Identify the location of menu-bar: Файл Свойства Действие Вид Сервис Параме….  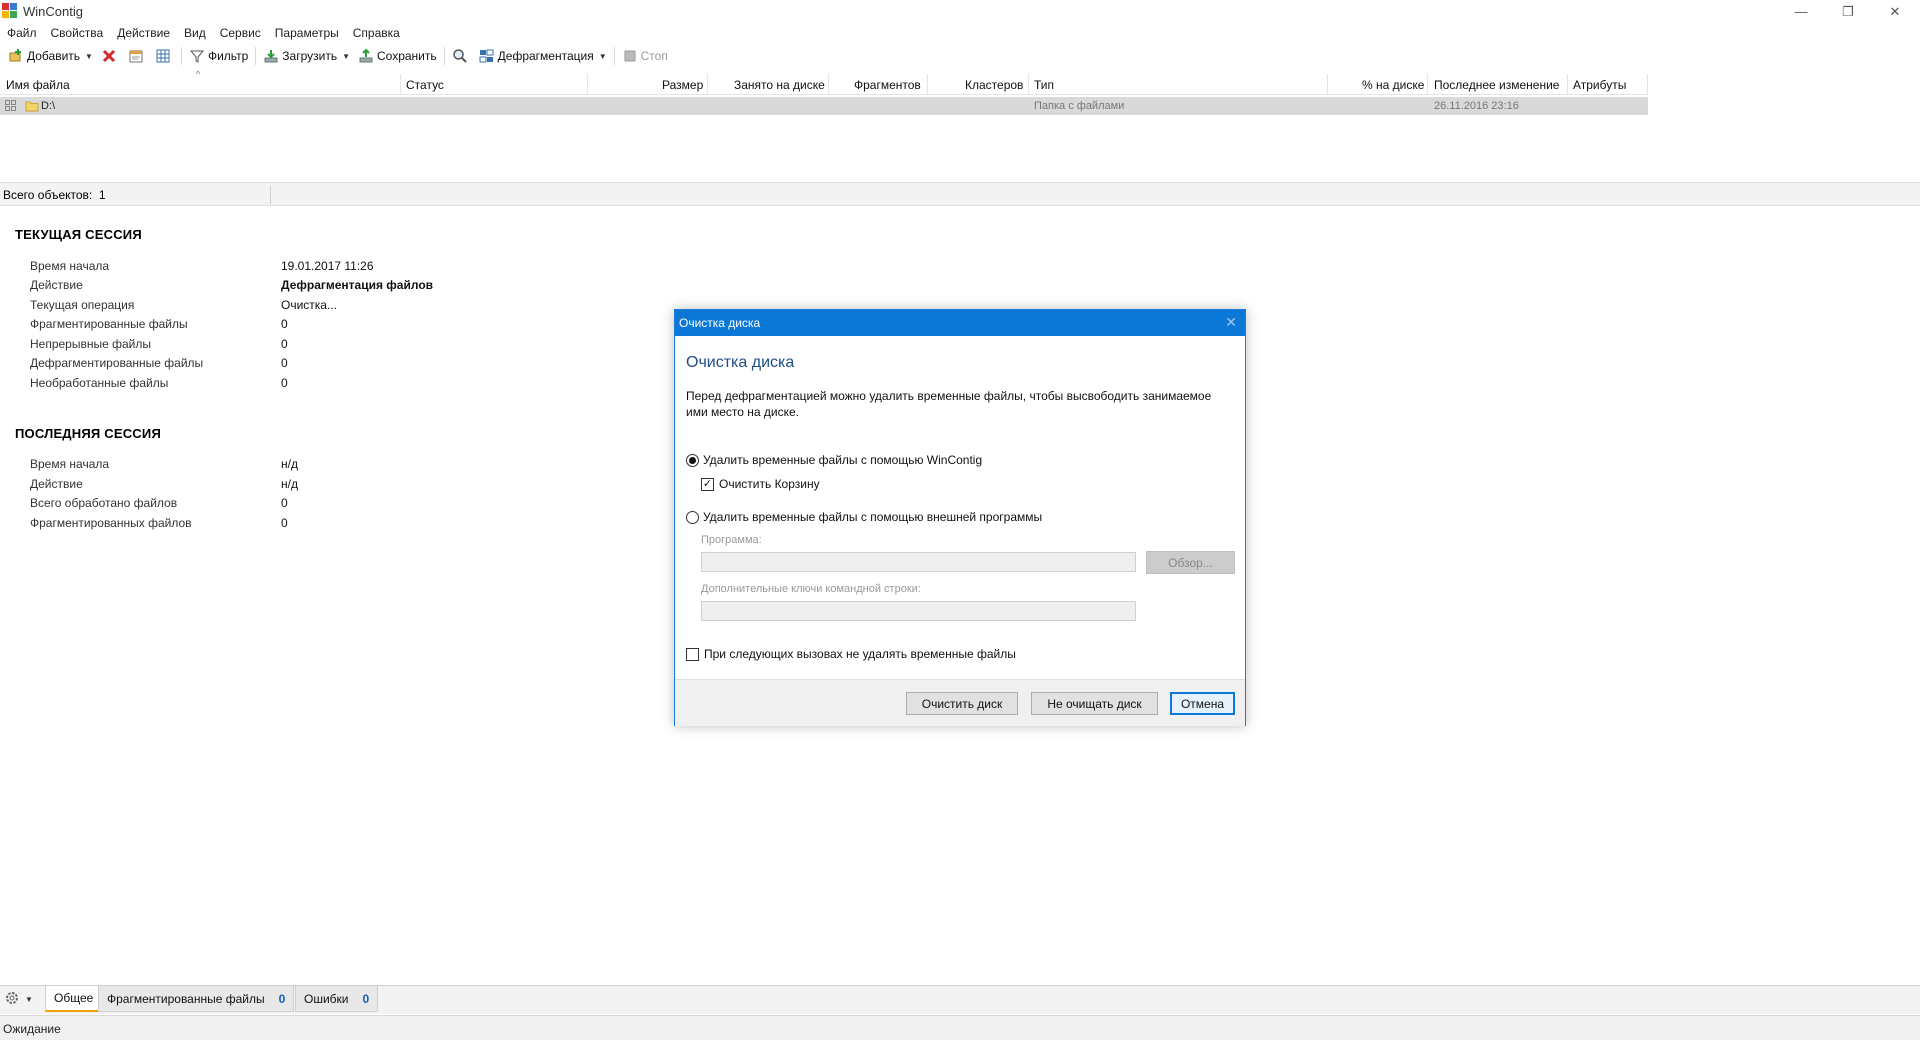
(203, 33).